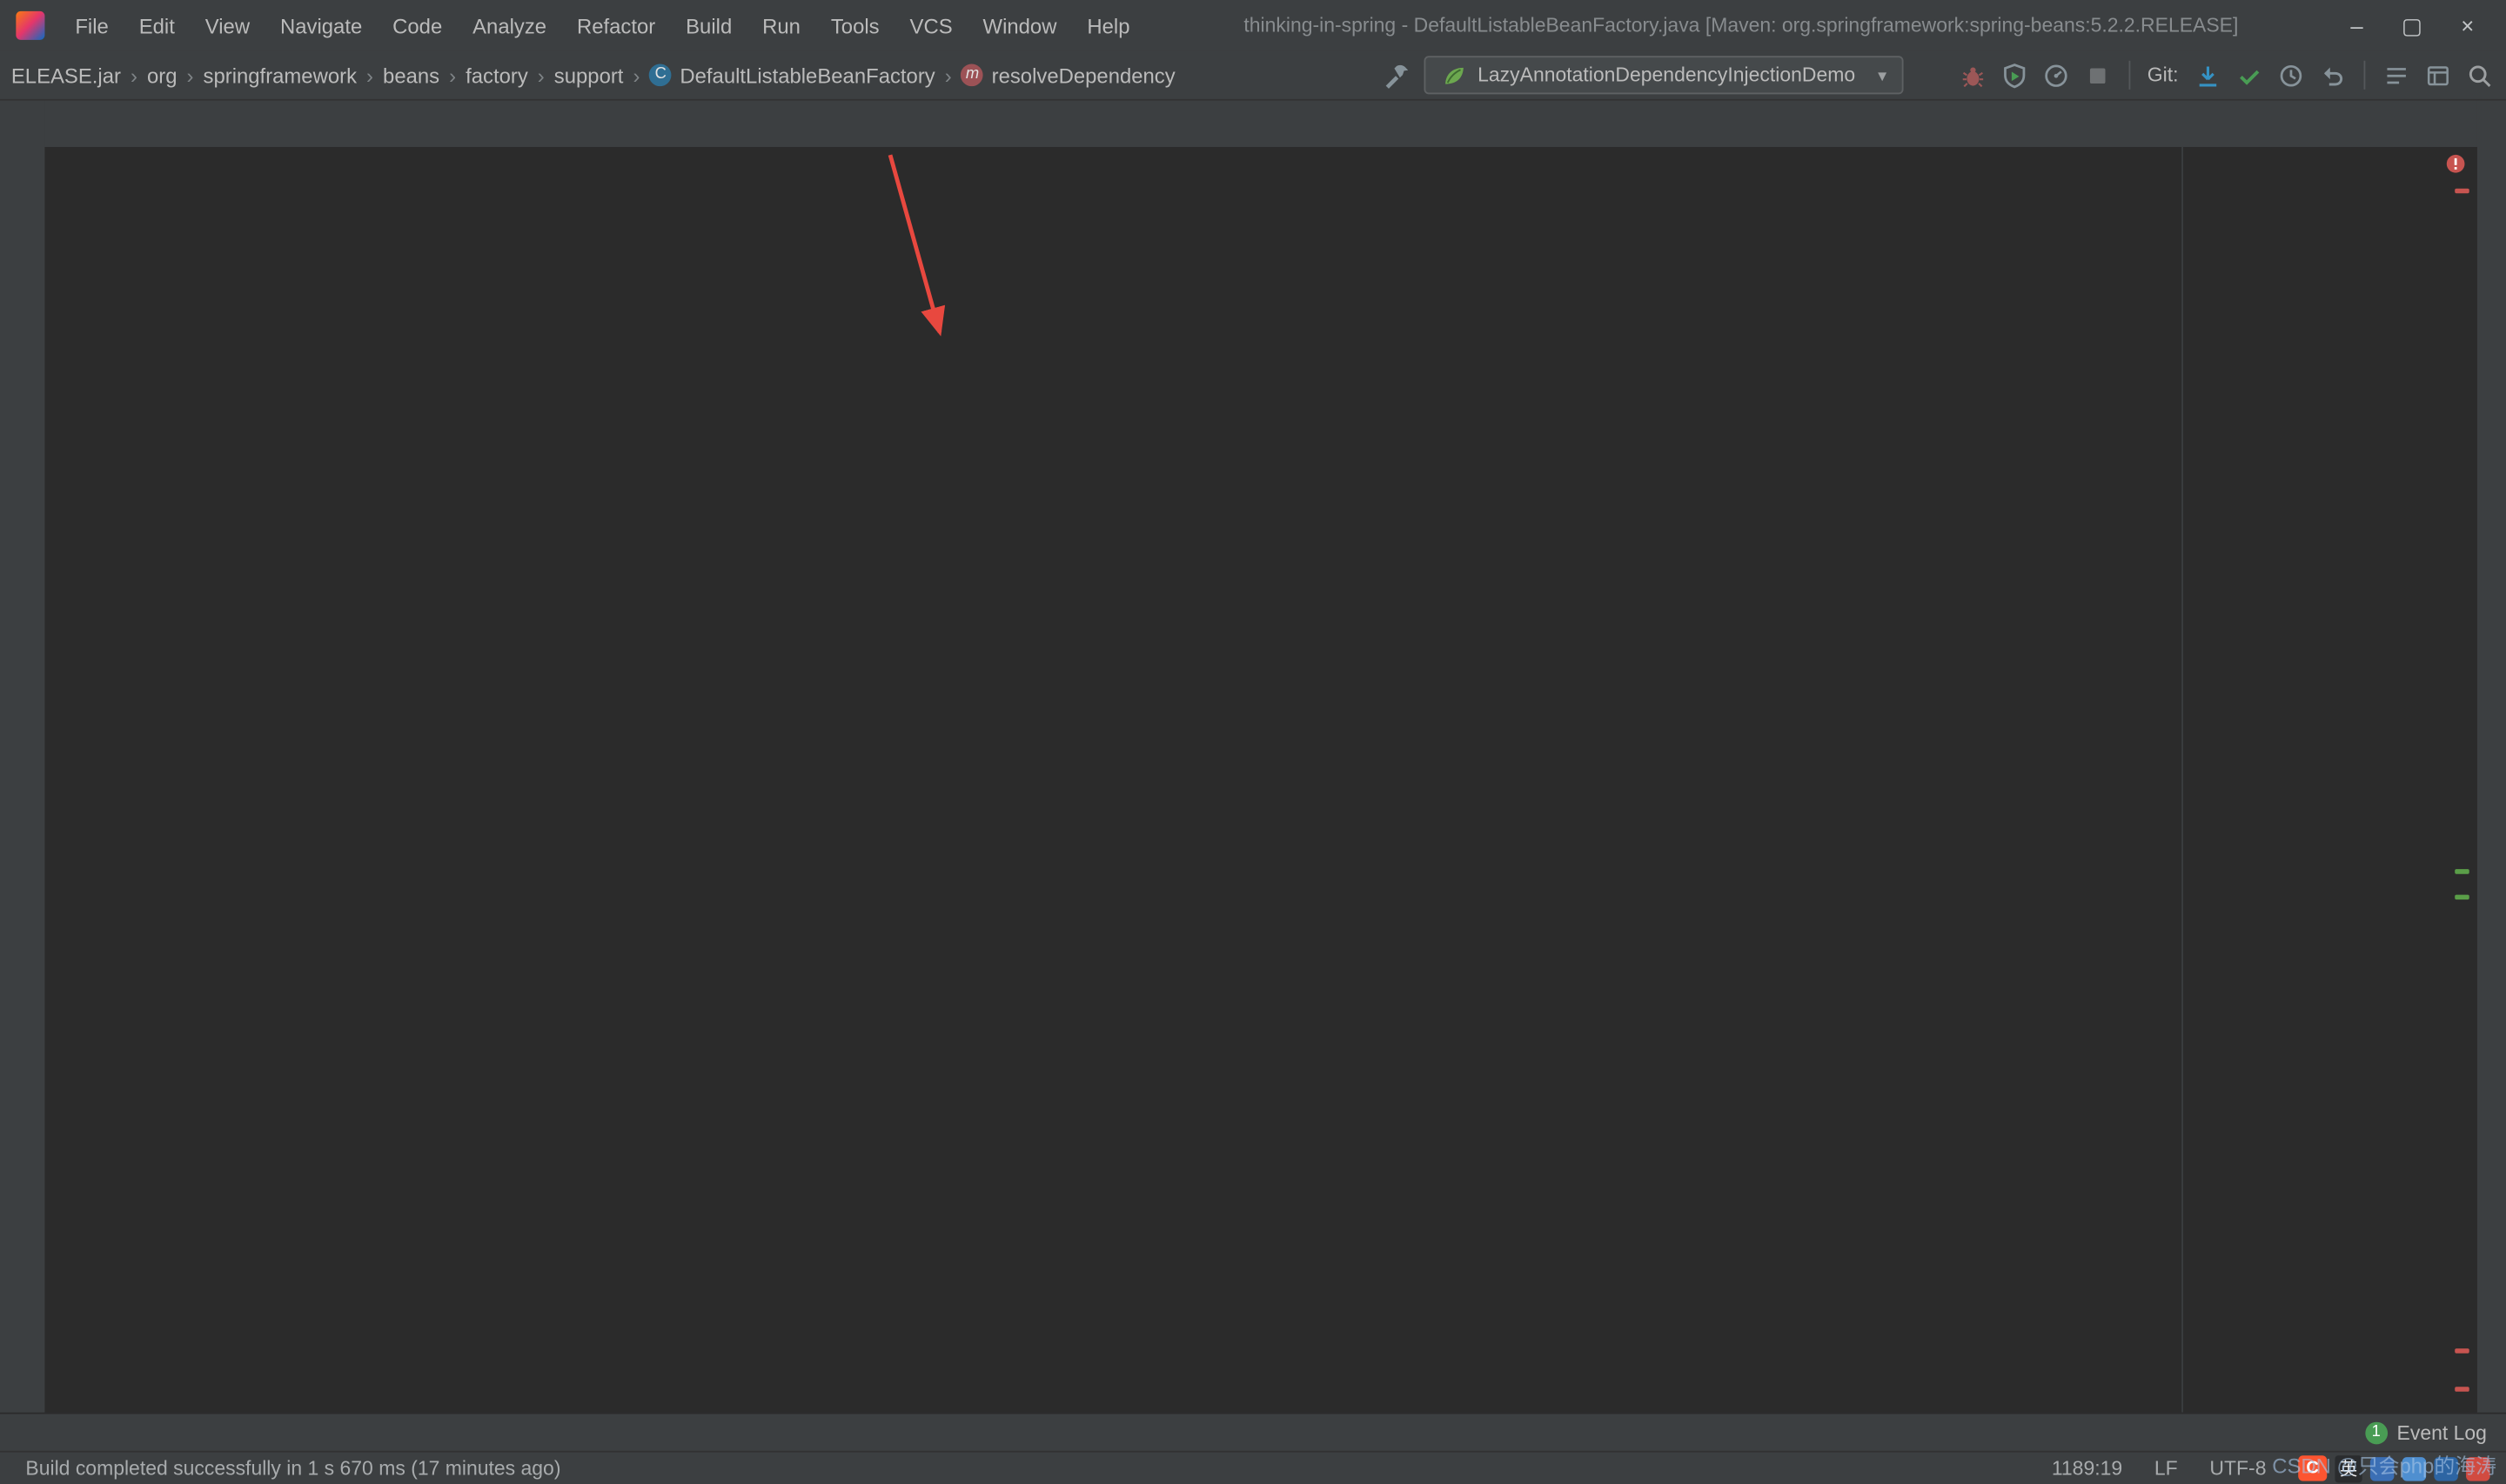 This screenshot has height=1484, width=2506. What do you see at coordinates (2163, 75) in the screenshot?
I see `git-label: Git:` at bounding box center [2163, 75].